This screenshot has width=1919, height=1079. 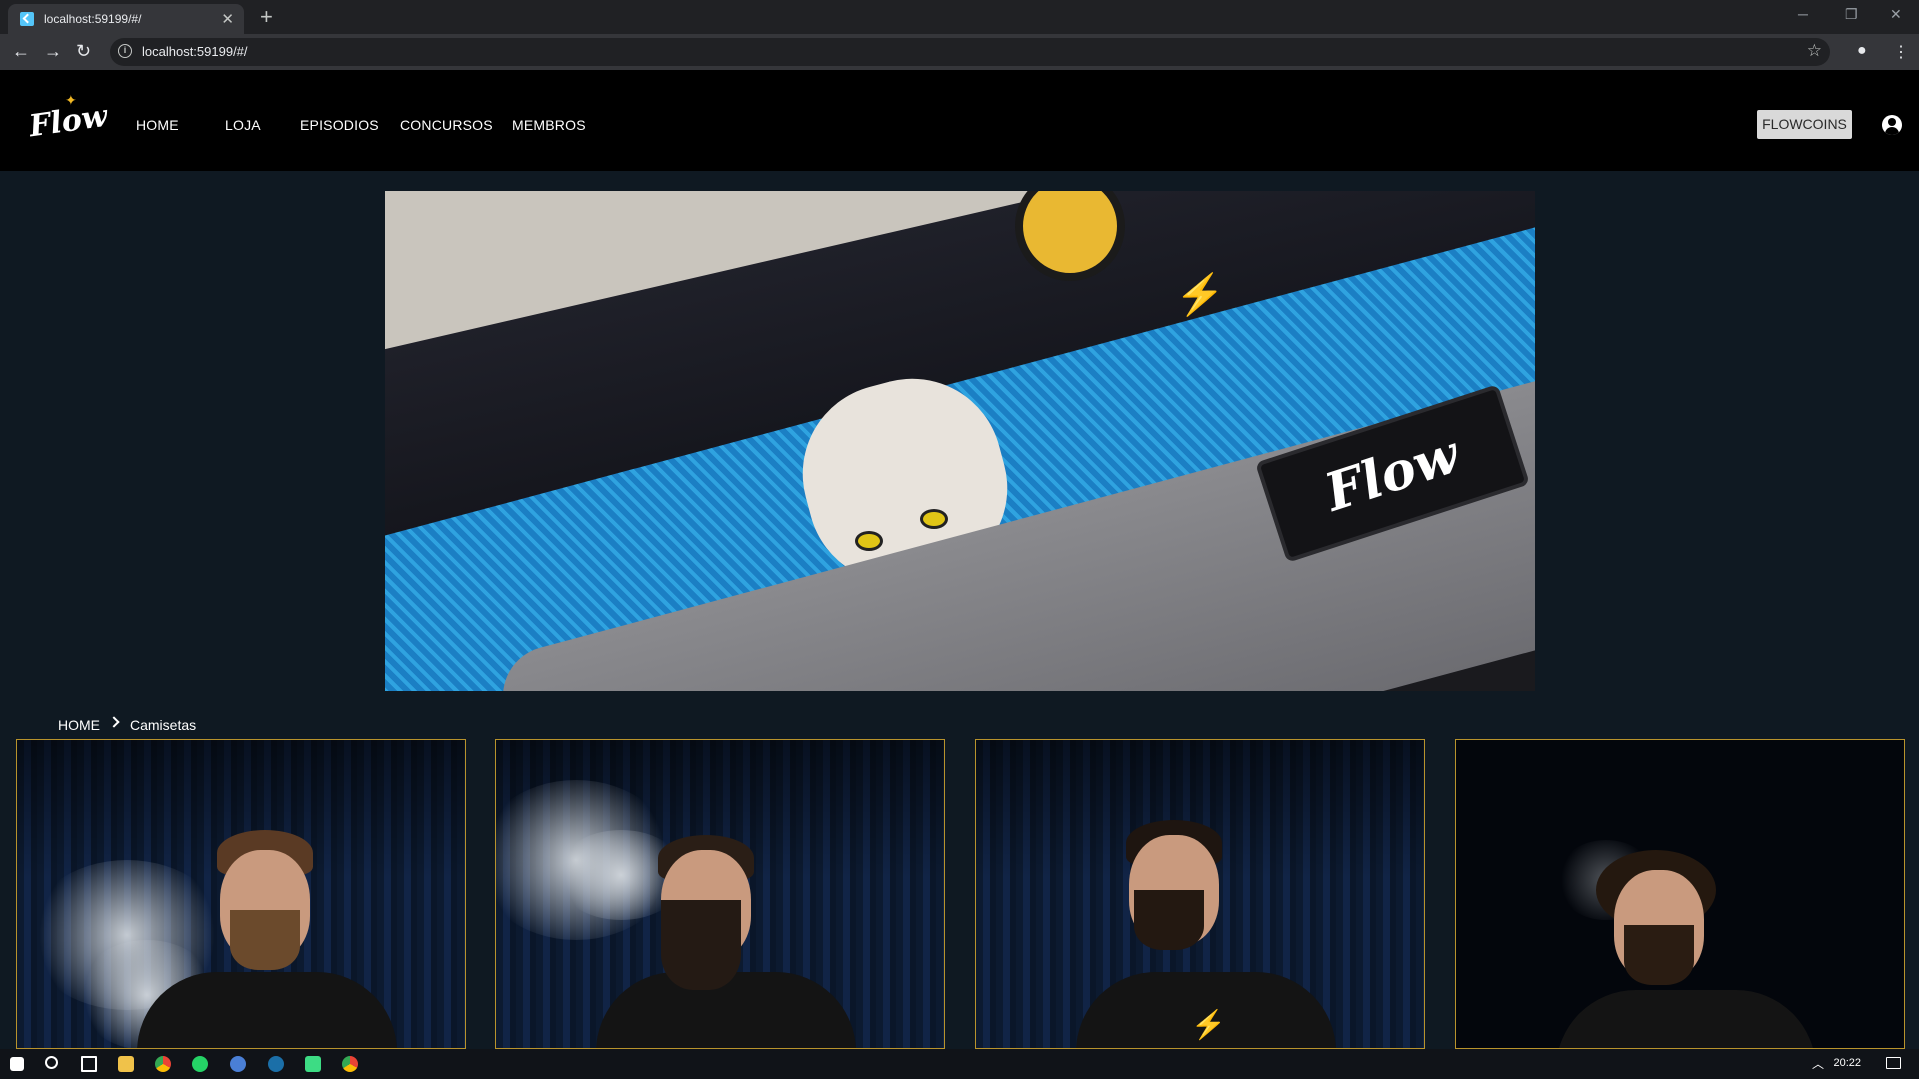 I want to click on browser-toolbar: ← → ↻ i localhost:59199/#/ ☆ ● ⋮, so click(x=959, y=52).